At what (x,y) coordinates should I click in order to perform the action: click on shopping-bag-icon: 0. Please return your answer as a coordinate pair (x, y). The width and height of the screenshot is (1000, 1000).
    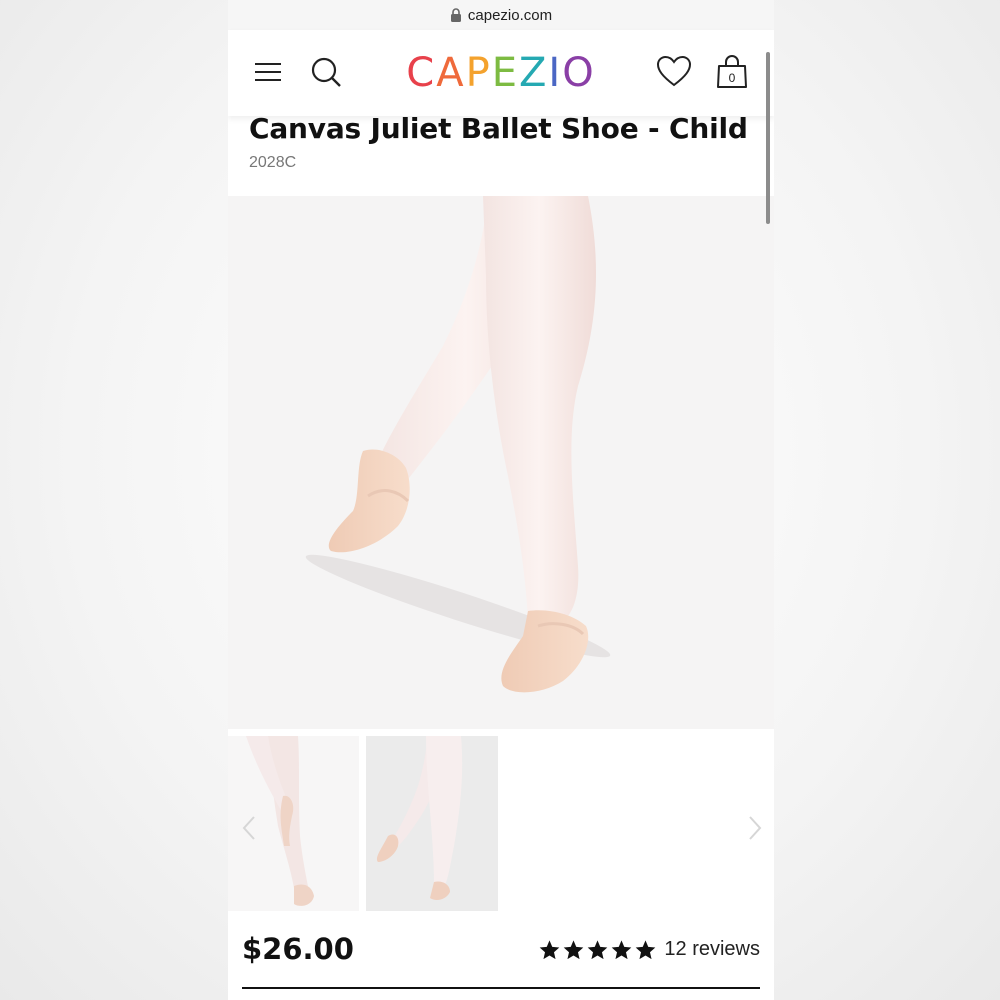
    Looking at the image, I should click on (732, 72).